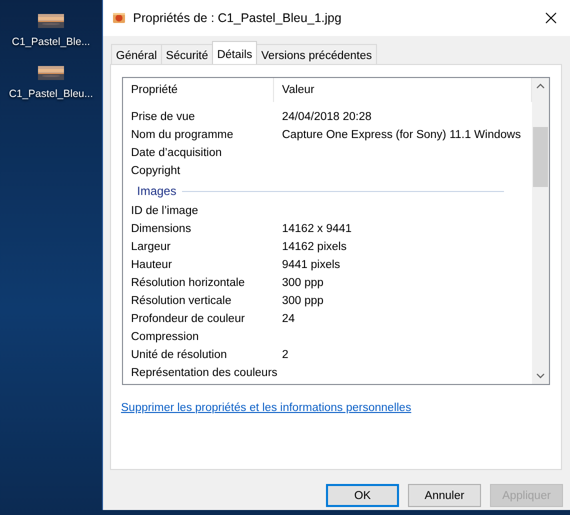 The height and width of the screenshot is (515, 570). Describe the element at coordinates (310, 265) in the screenshot. I see `property-value: 9441 pixels` at that location.